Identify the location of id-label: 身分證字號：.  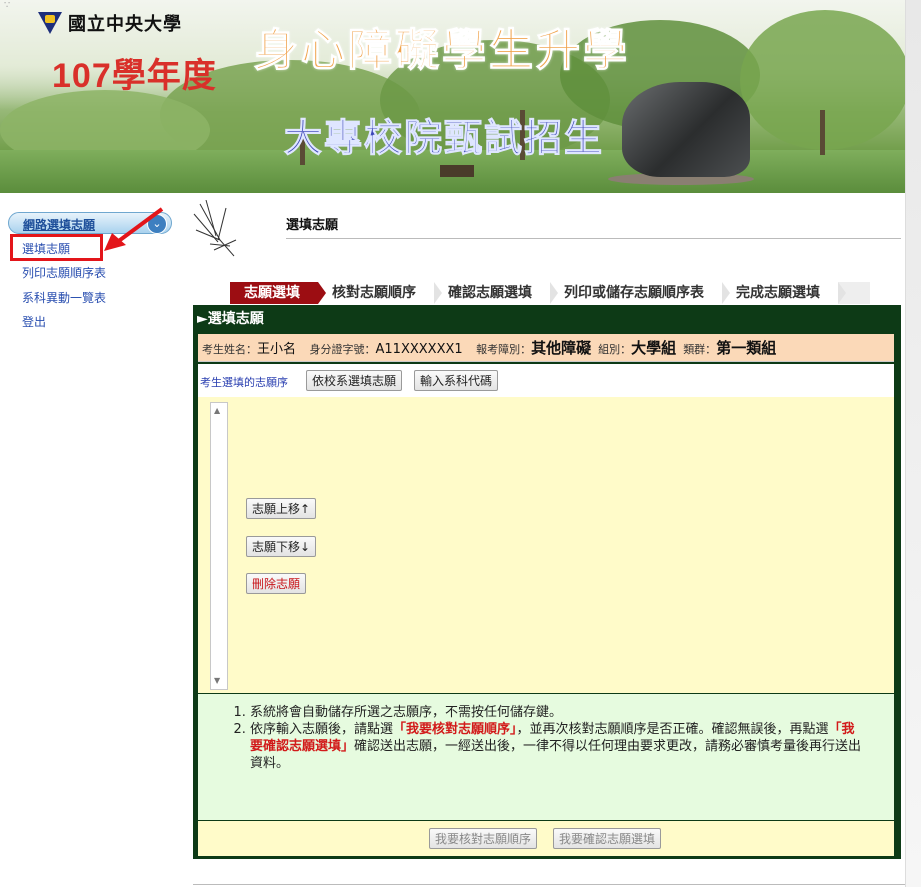
(342, 349).